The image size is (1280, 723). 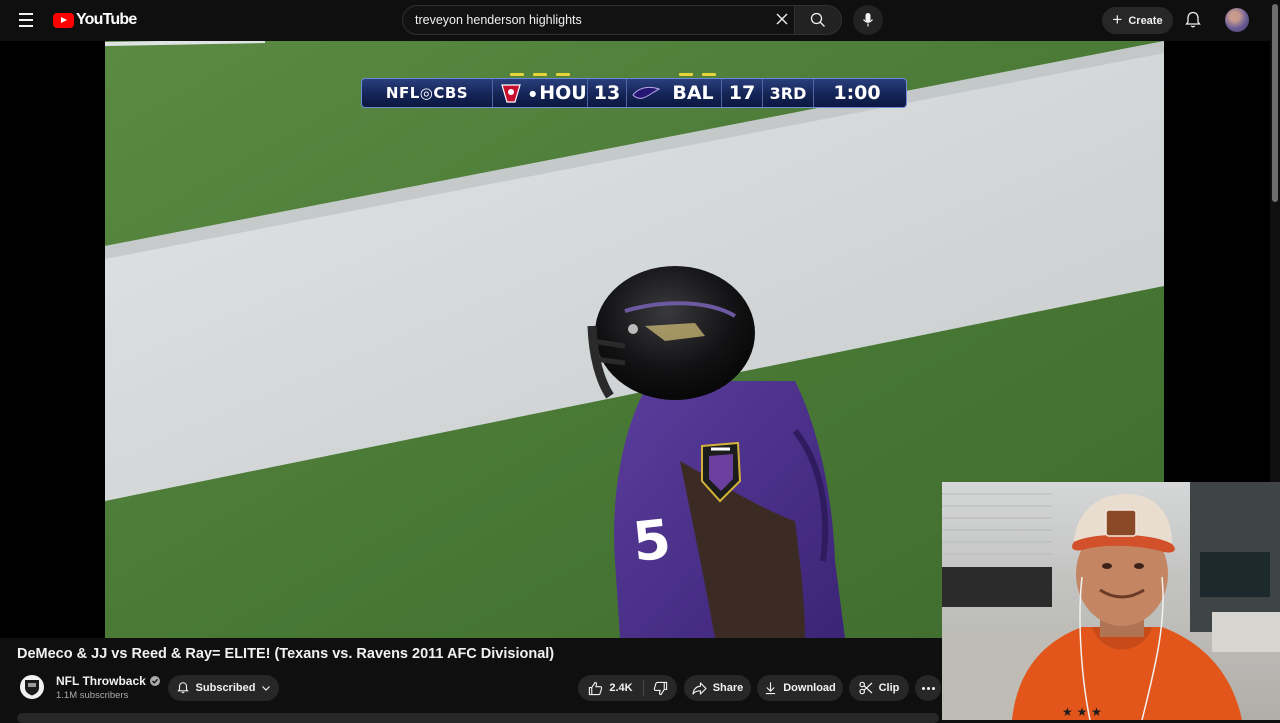 I want to click on scissors-icon, so click(x=866, y=688).